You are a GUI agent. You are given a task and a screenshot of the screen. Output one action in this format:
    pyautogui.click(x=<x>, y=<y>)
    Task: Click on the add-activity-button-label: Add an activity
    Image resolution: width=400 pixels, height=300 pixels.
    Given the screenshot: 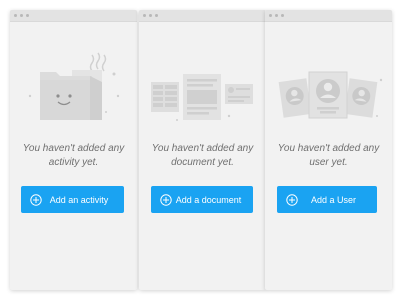 What is the action you would take?
    pyautogui.click(x=79, y=199)
    